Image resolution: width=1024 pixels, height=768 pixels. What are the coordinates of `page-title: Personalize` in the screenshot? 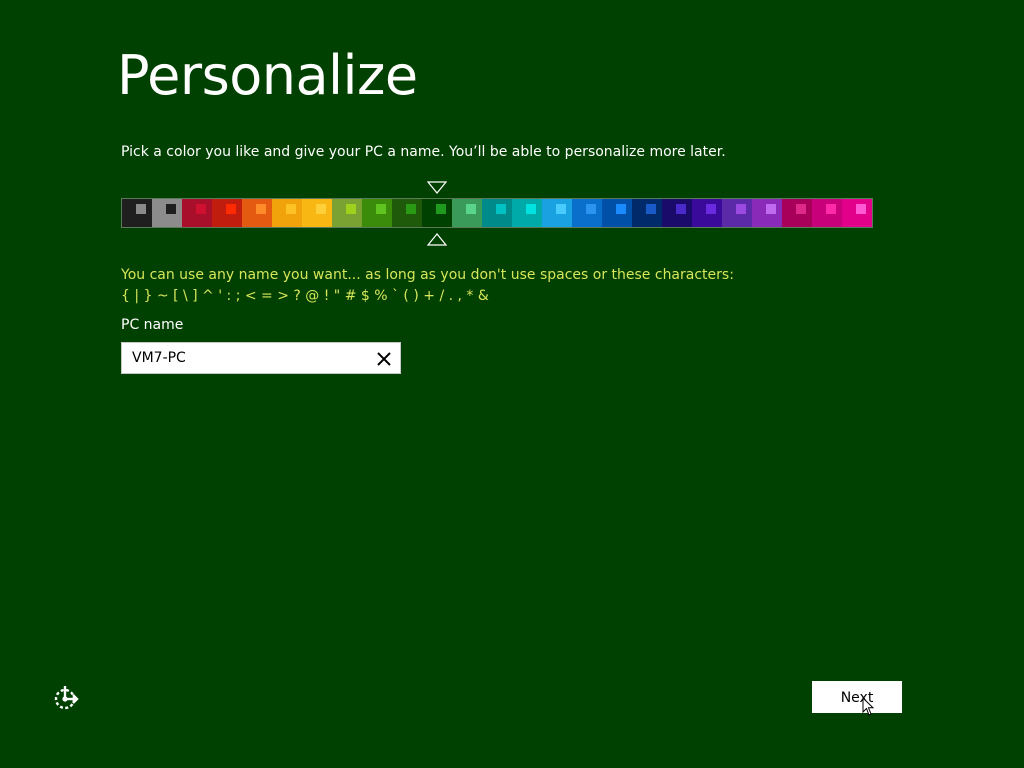 It's located at (267, 75).